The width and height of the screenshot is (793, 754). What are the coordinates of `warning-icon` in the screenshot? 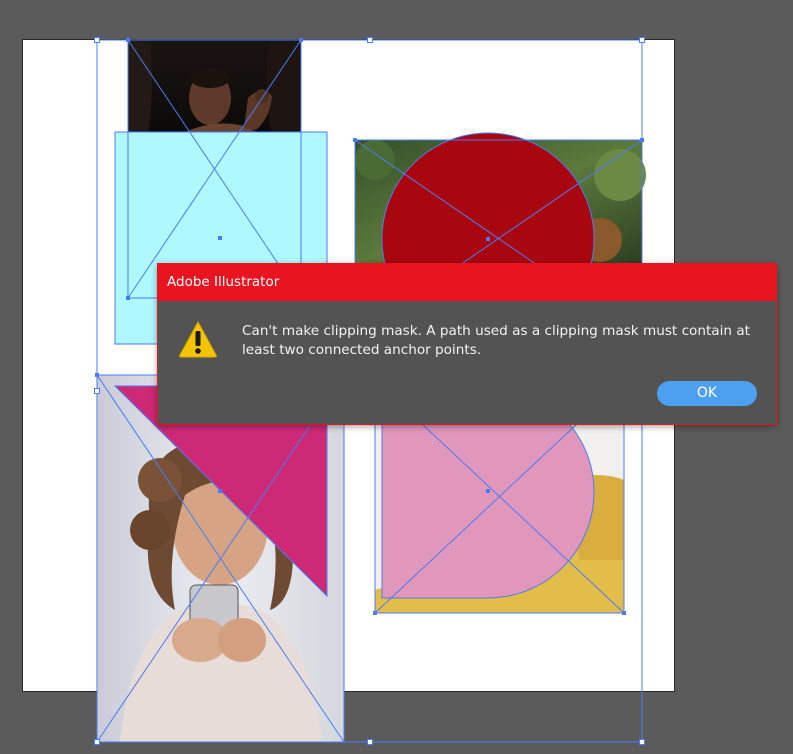 It's located at (198, 339).